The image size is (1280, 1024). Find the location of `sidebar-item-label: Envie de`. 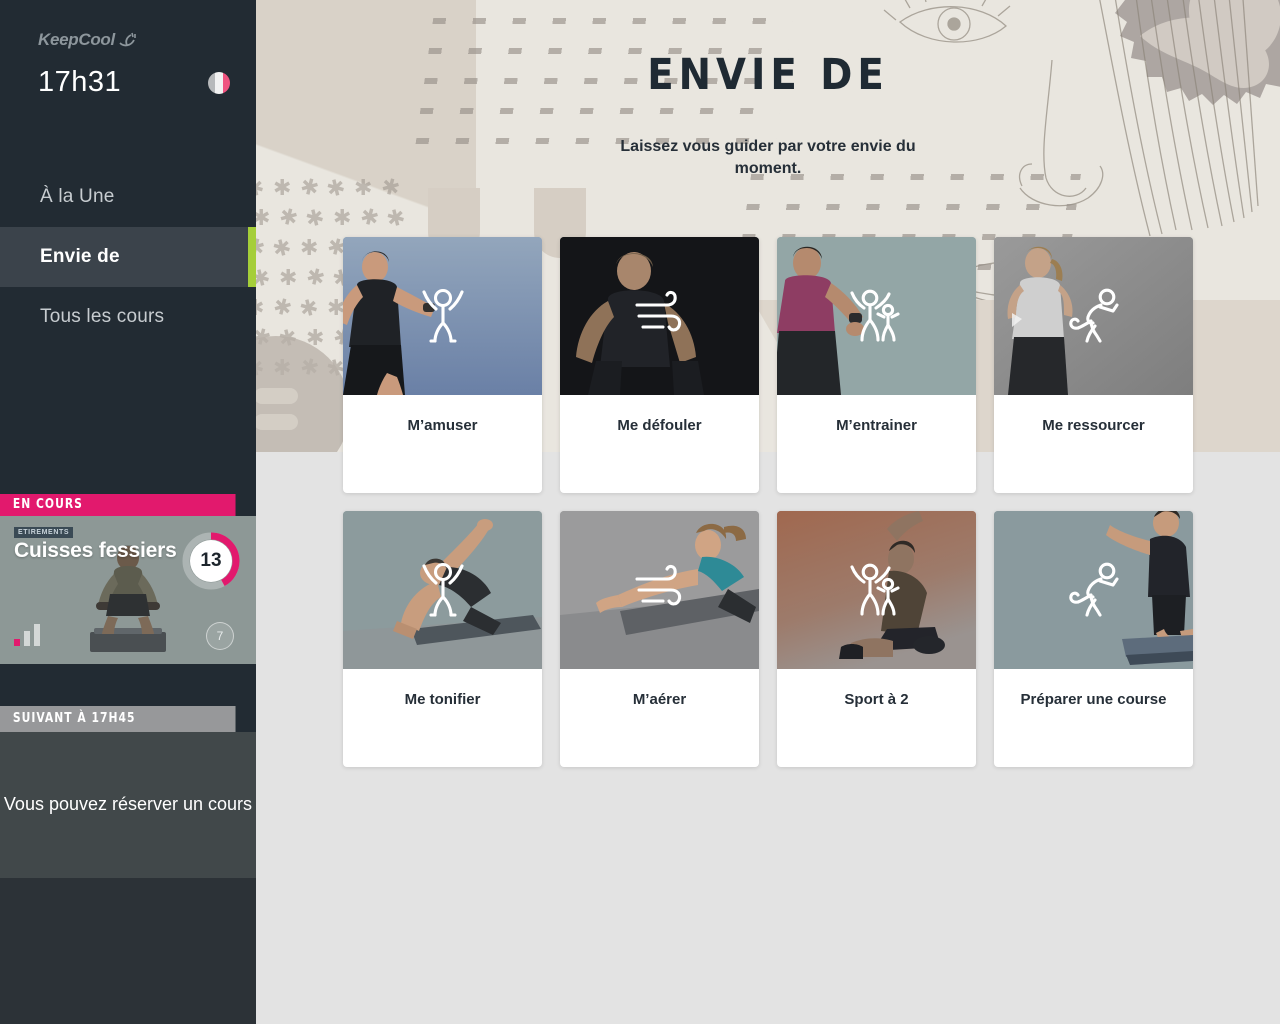

sidebar-item-label: Envie de is located at coordinates (80, 256).